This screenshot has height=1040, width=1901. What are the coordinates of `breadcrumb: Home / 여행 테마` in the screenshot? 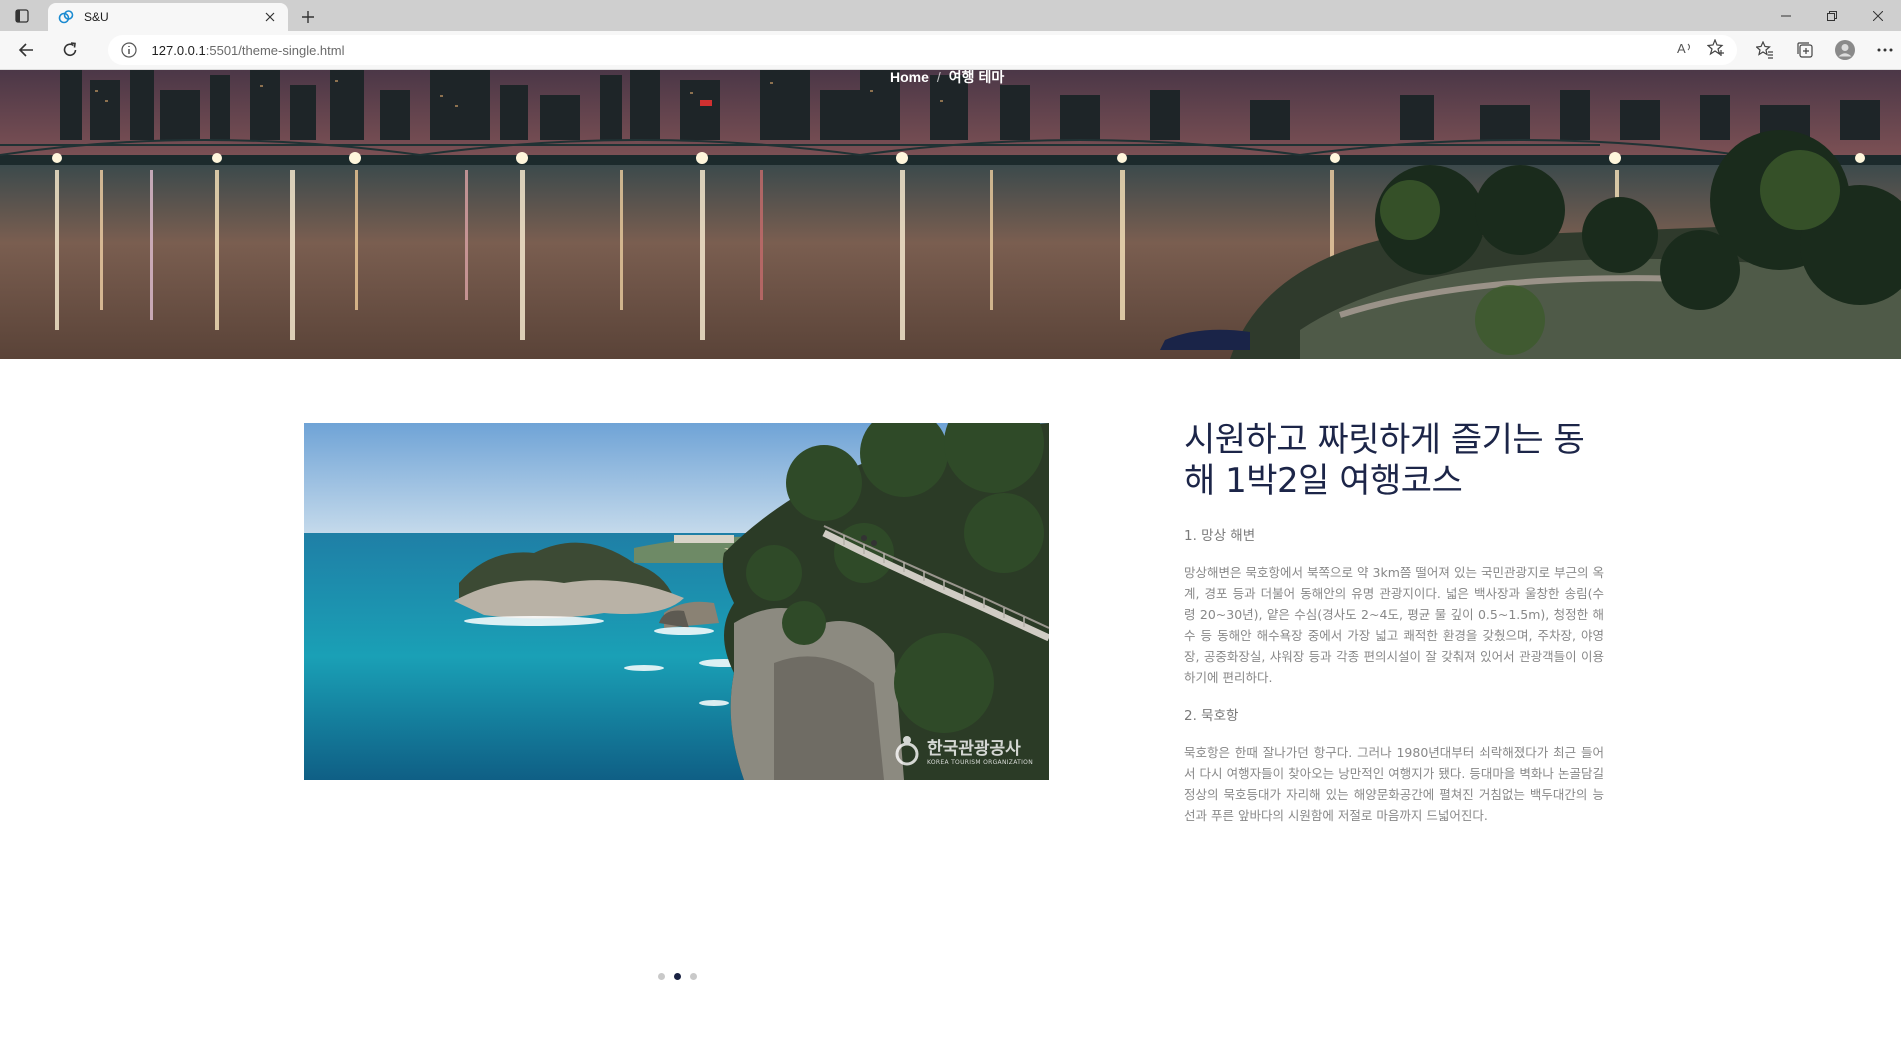 It's located at (947, 78).